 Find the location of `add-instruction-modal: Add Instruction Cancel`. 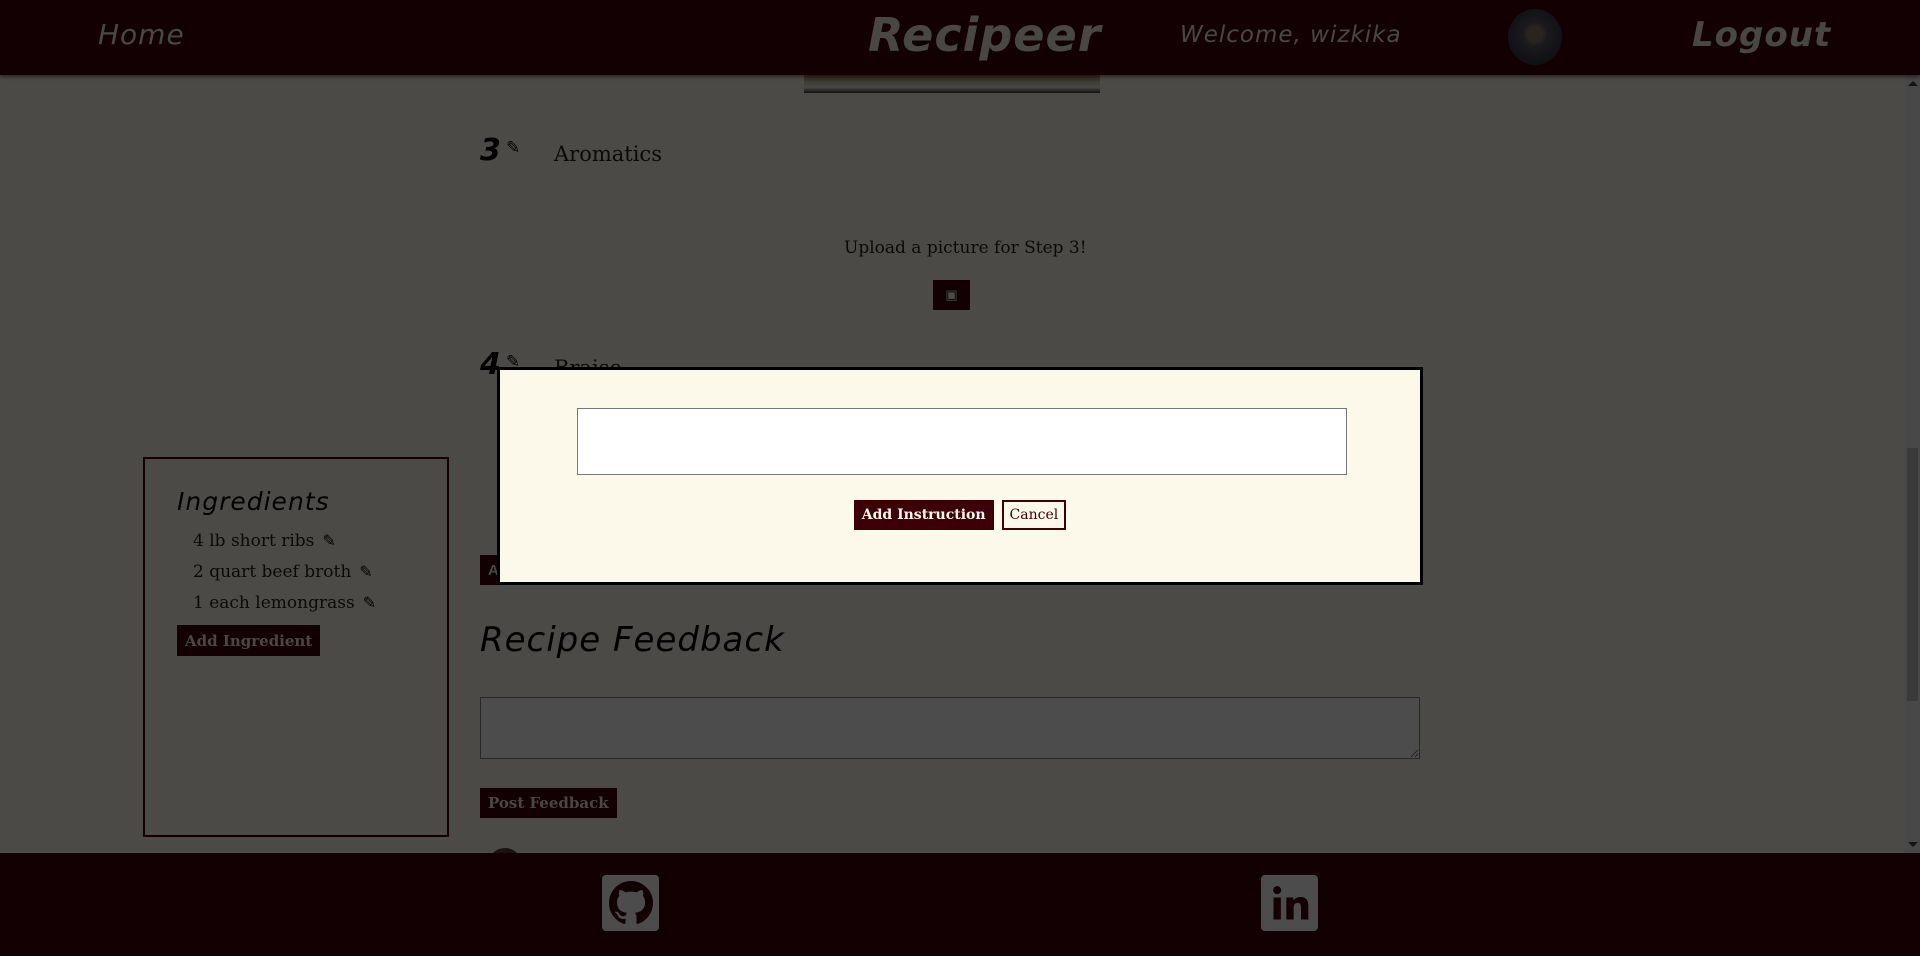

add-instruction-modal: Add Instruction Cancel is located at coordinates (960, 476).